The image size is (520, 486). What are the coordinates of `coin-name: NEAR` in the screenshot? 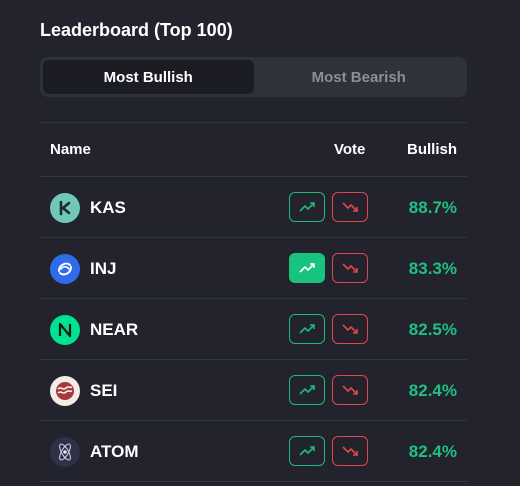 It's located at (114, 330).